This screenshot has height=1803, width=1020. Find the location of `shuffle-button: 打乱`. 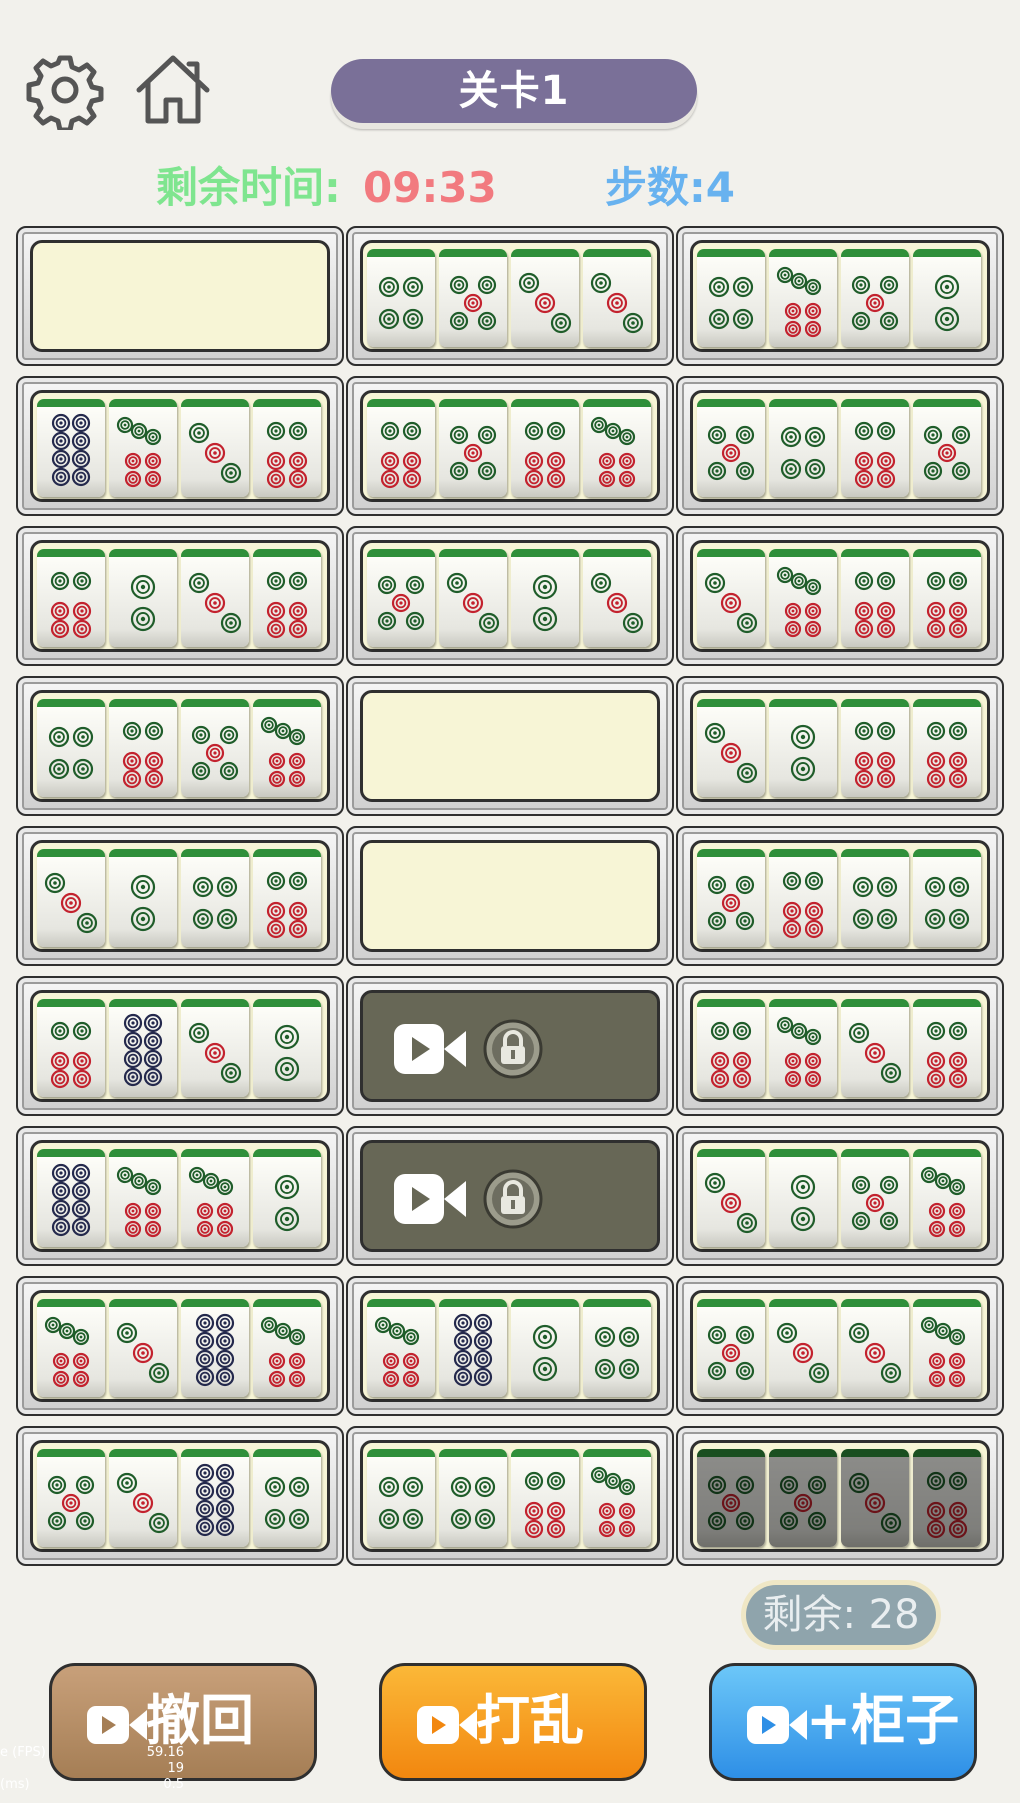

shuffle-button: 打乱 is located at coordinates (513, 1722).